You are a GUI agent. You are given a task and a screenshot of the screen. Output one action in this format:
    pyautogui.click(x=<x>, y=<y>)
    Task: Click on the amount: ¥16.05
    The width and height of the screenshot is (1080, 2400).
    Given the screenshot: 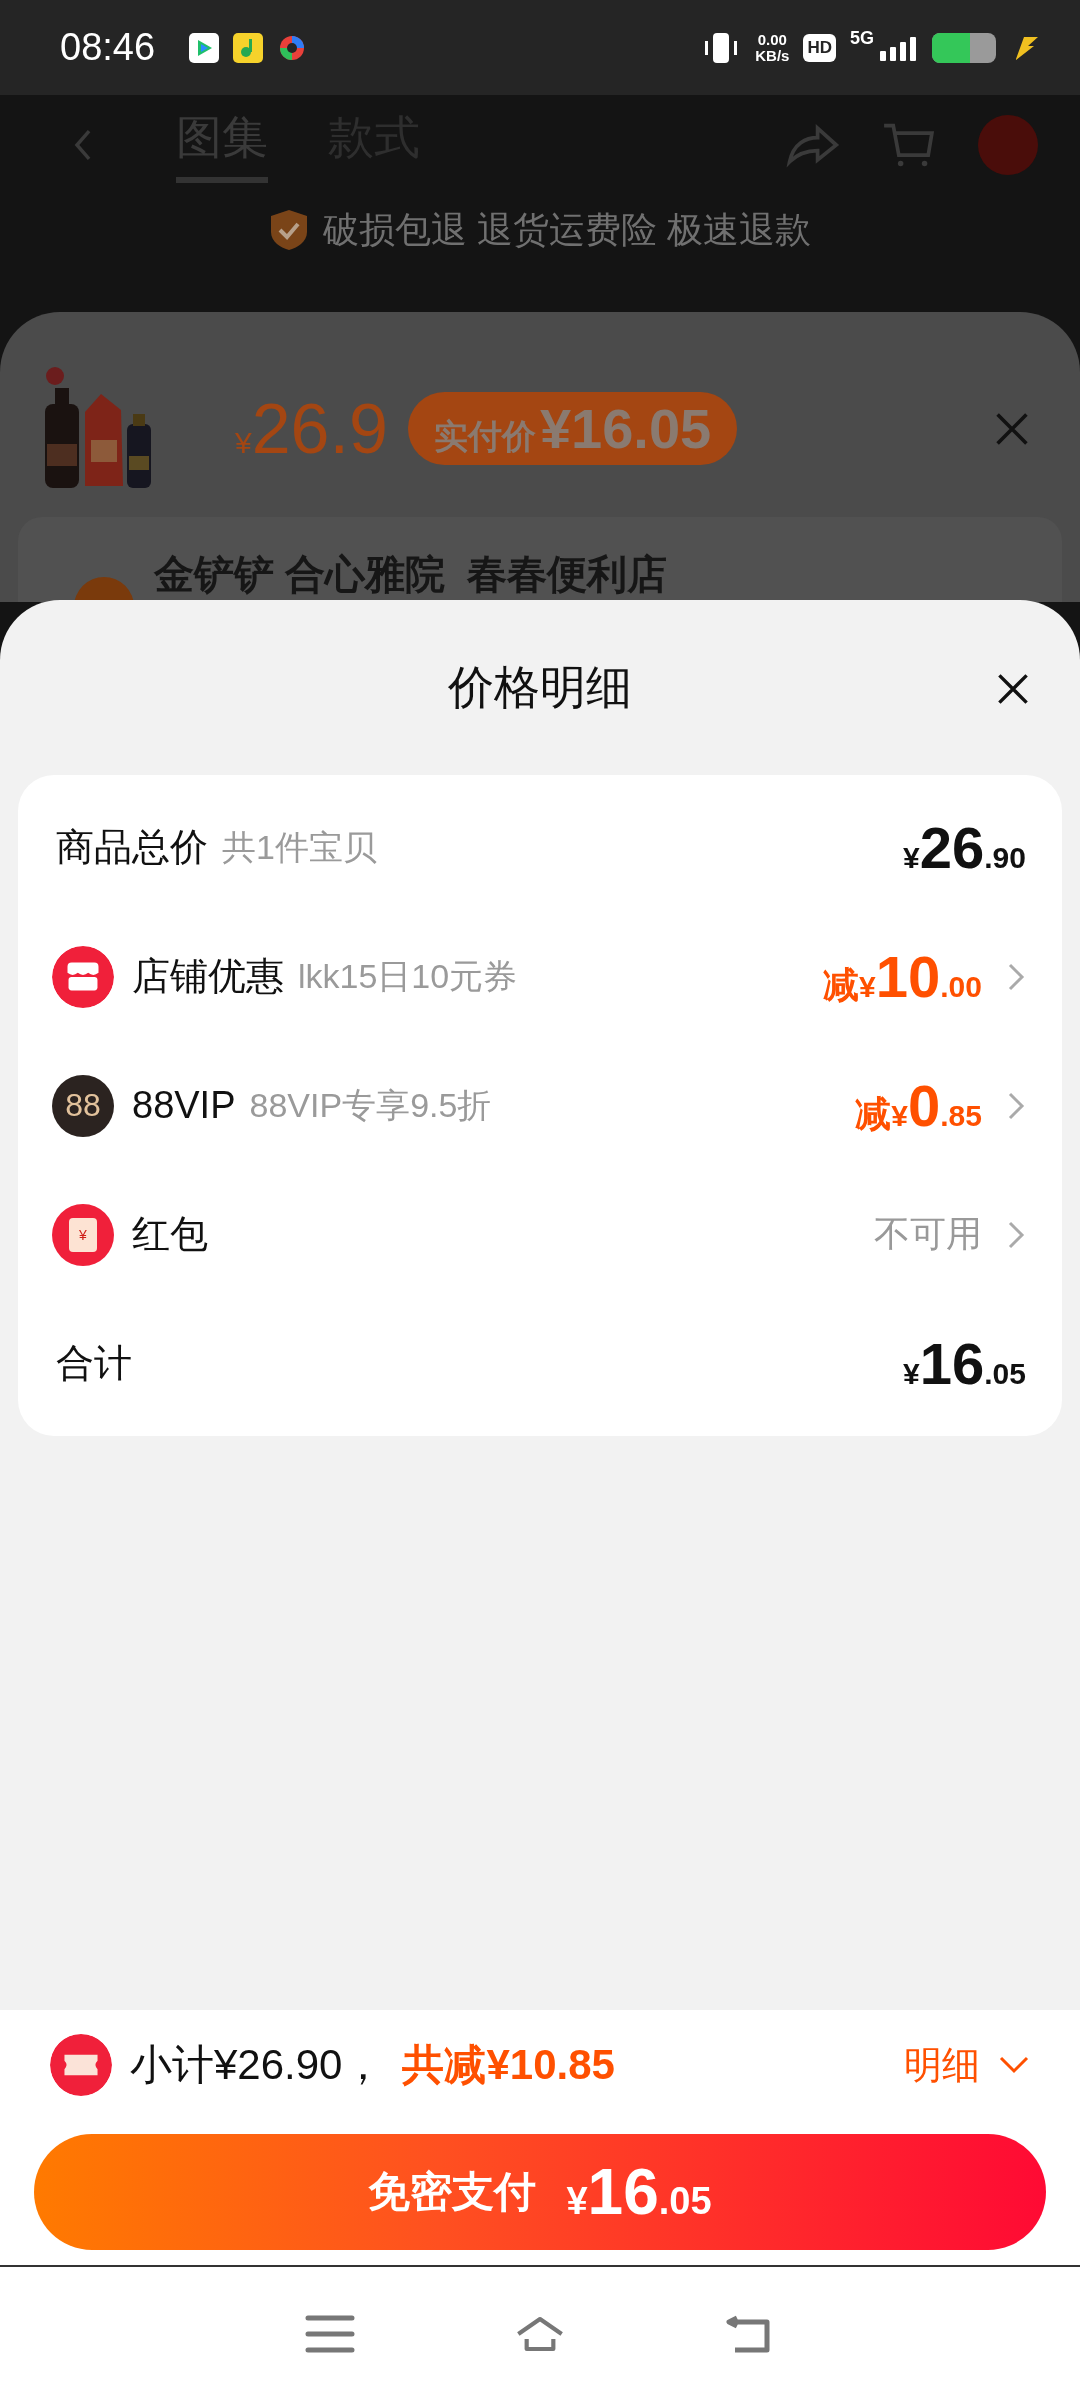 What is the action you would take?
    pyautogui.click(x=964, y=1363)
    